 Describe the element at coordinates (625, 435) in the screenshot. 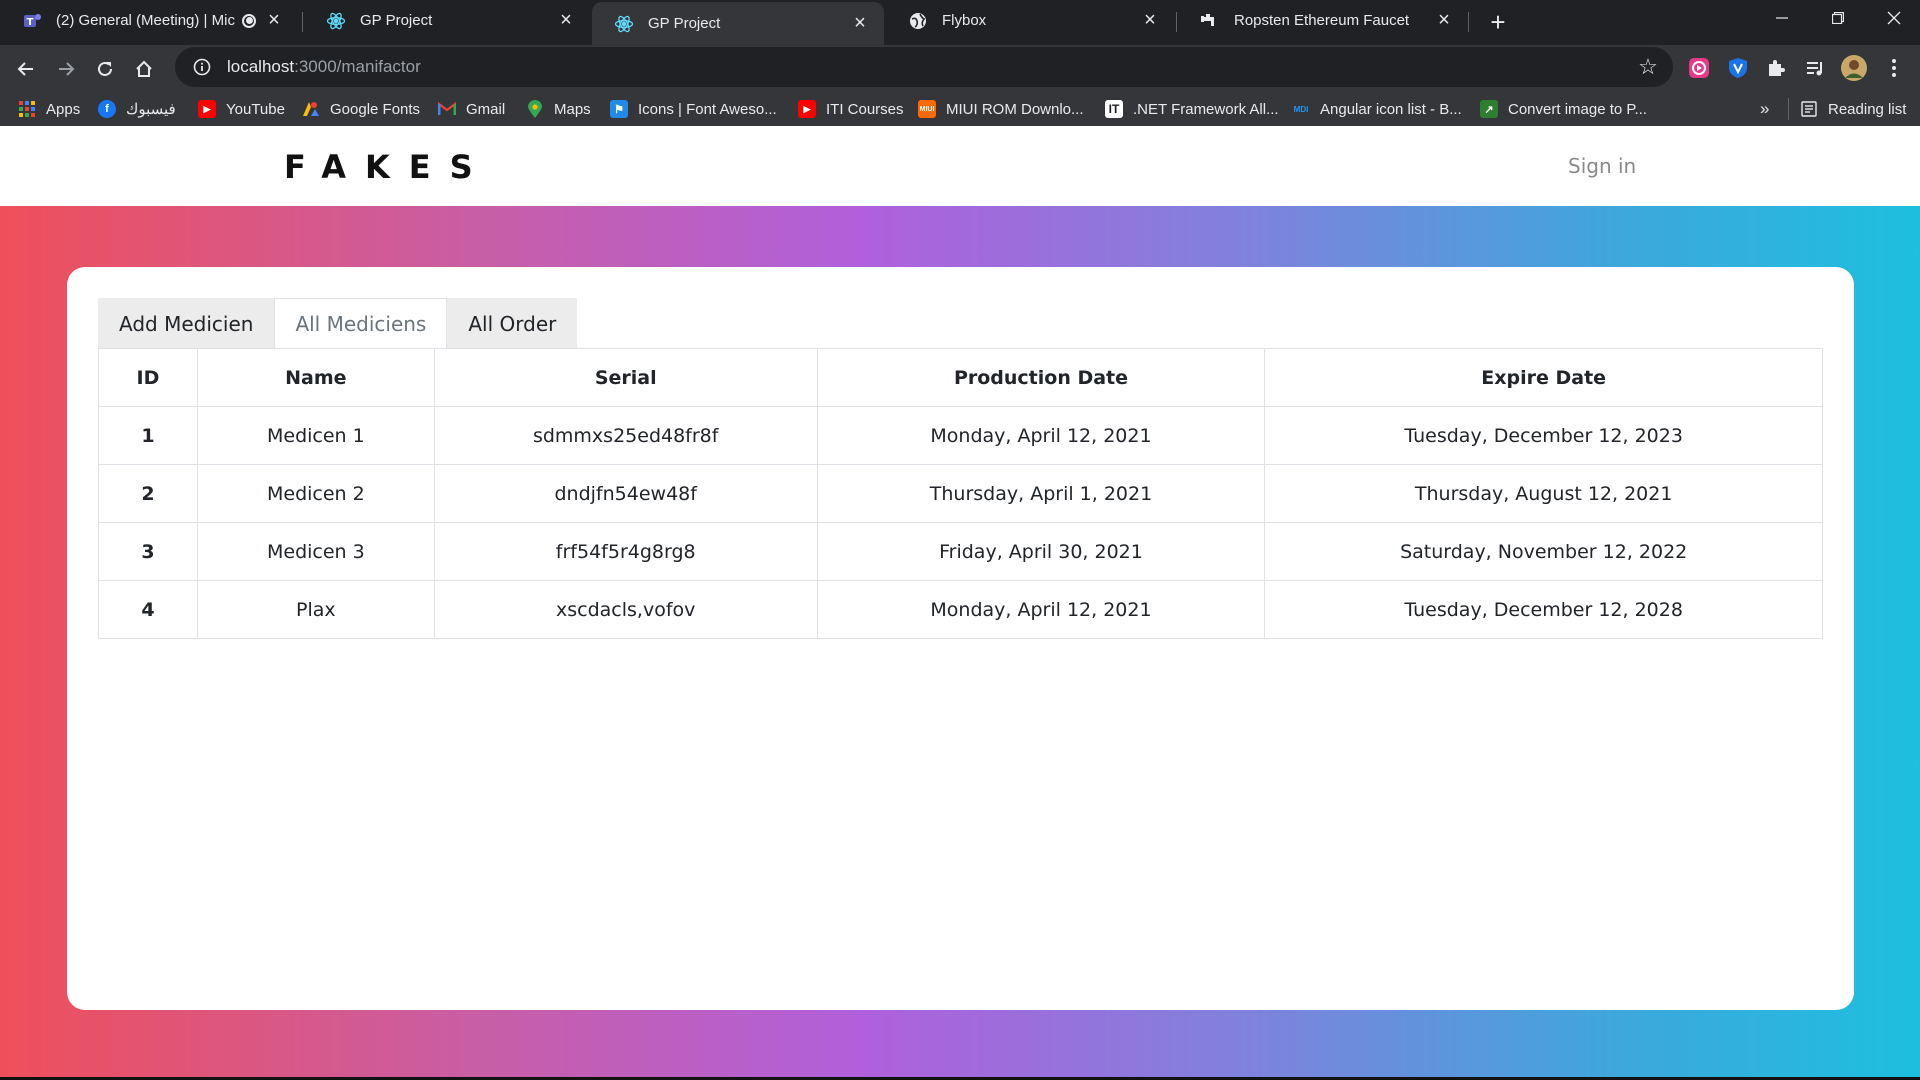

I see `cell-serial: sdmmxs25ed48fr8f` at that location.